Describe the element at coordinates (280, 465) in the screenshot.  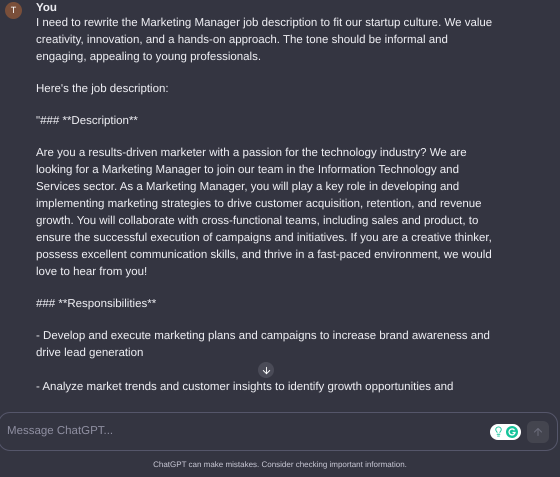
I see `disclaimer-text: ChatGPT can make mistakes. Consider checking important information.` at that location.